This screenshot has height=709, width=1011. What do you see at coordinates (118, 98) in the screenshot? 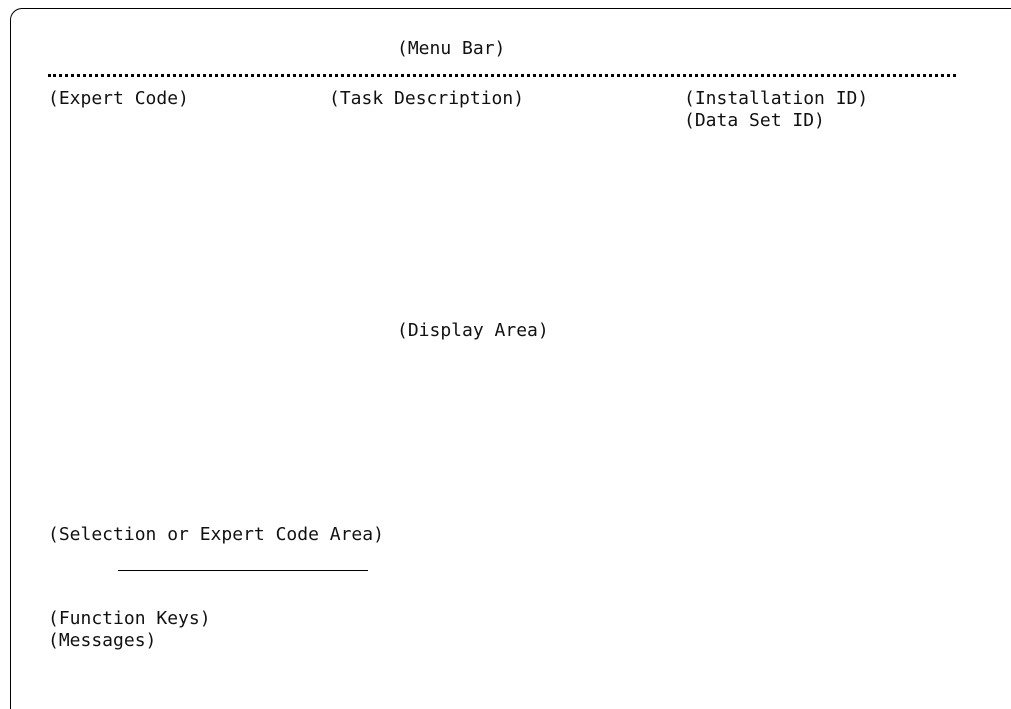
I see `expert-code-label: (Expert Code)` at bounding box center [118, 98].